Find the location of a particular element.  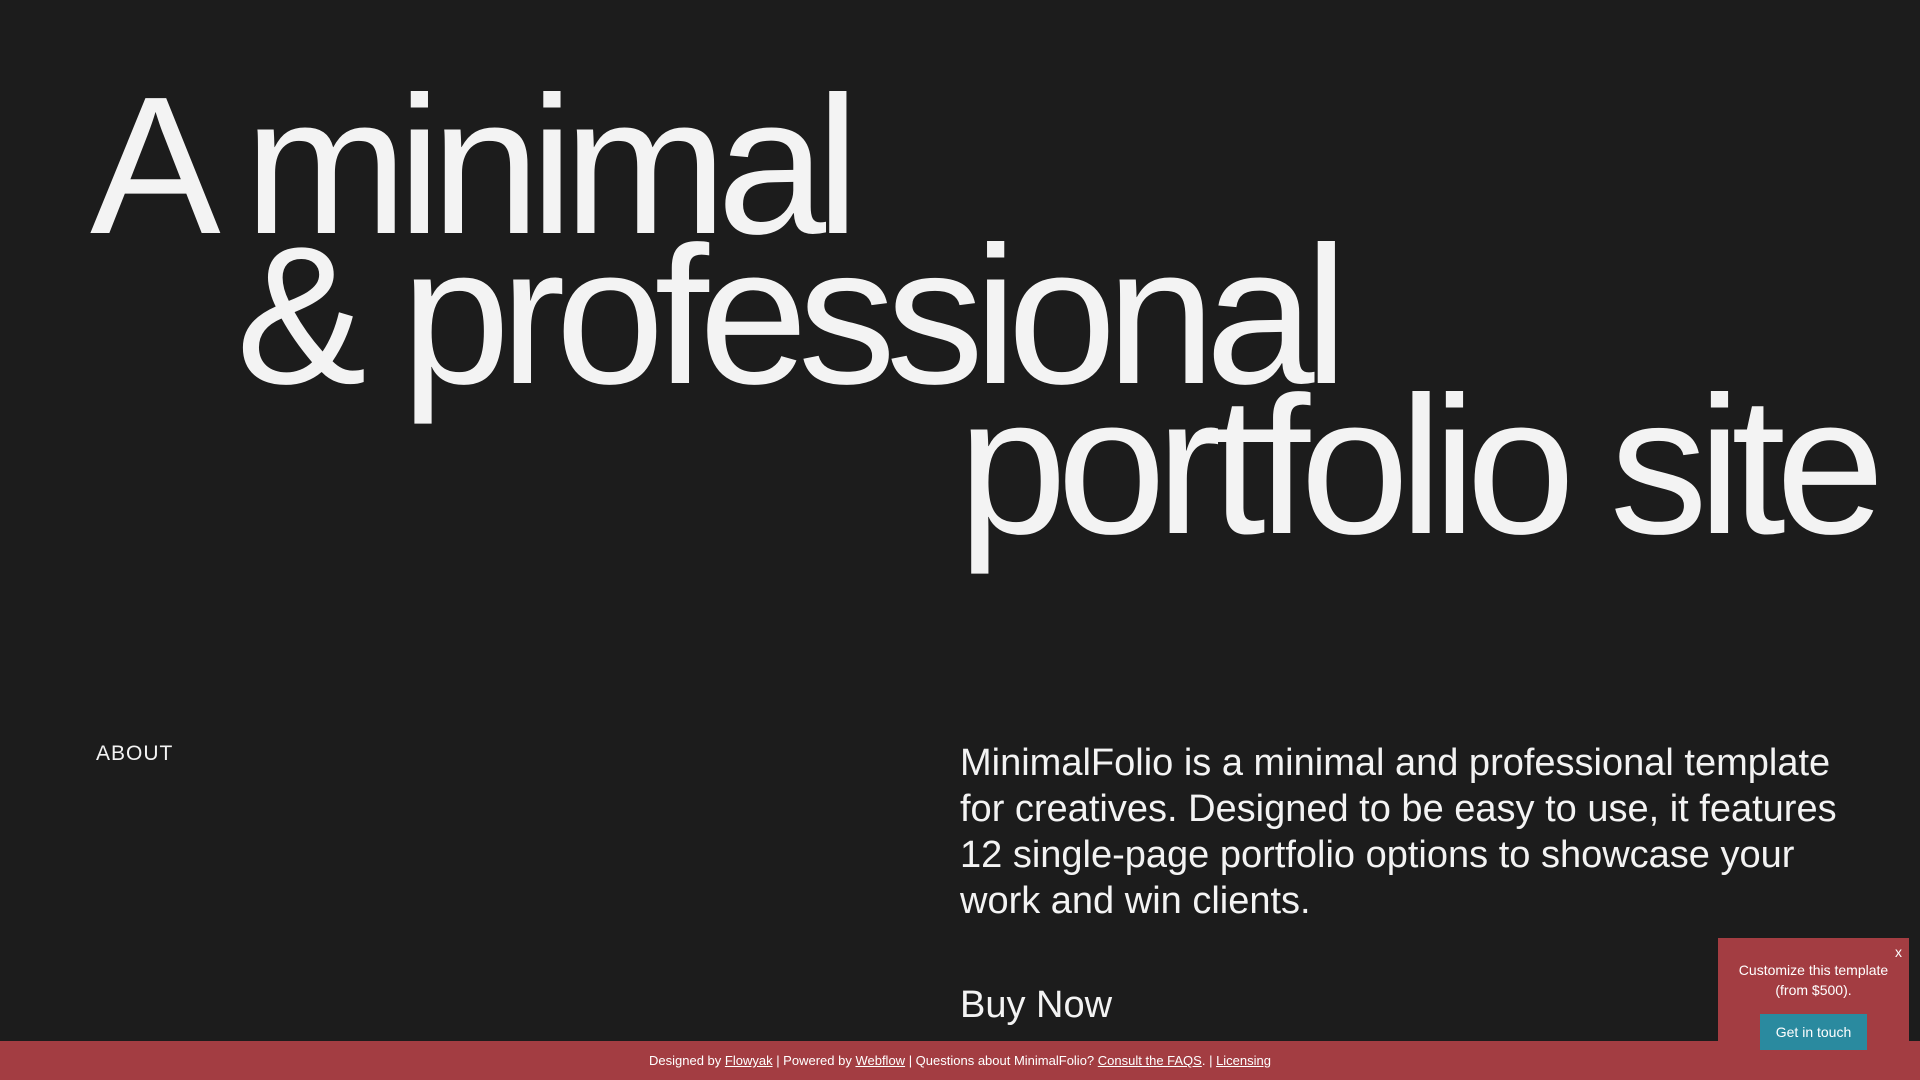

footer-licensing-link: Licensing is located at coordinates (1243, 1060).